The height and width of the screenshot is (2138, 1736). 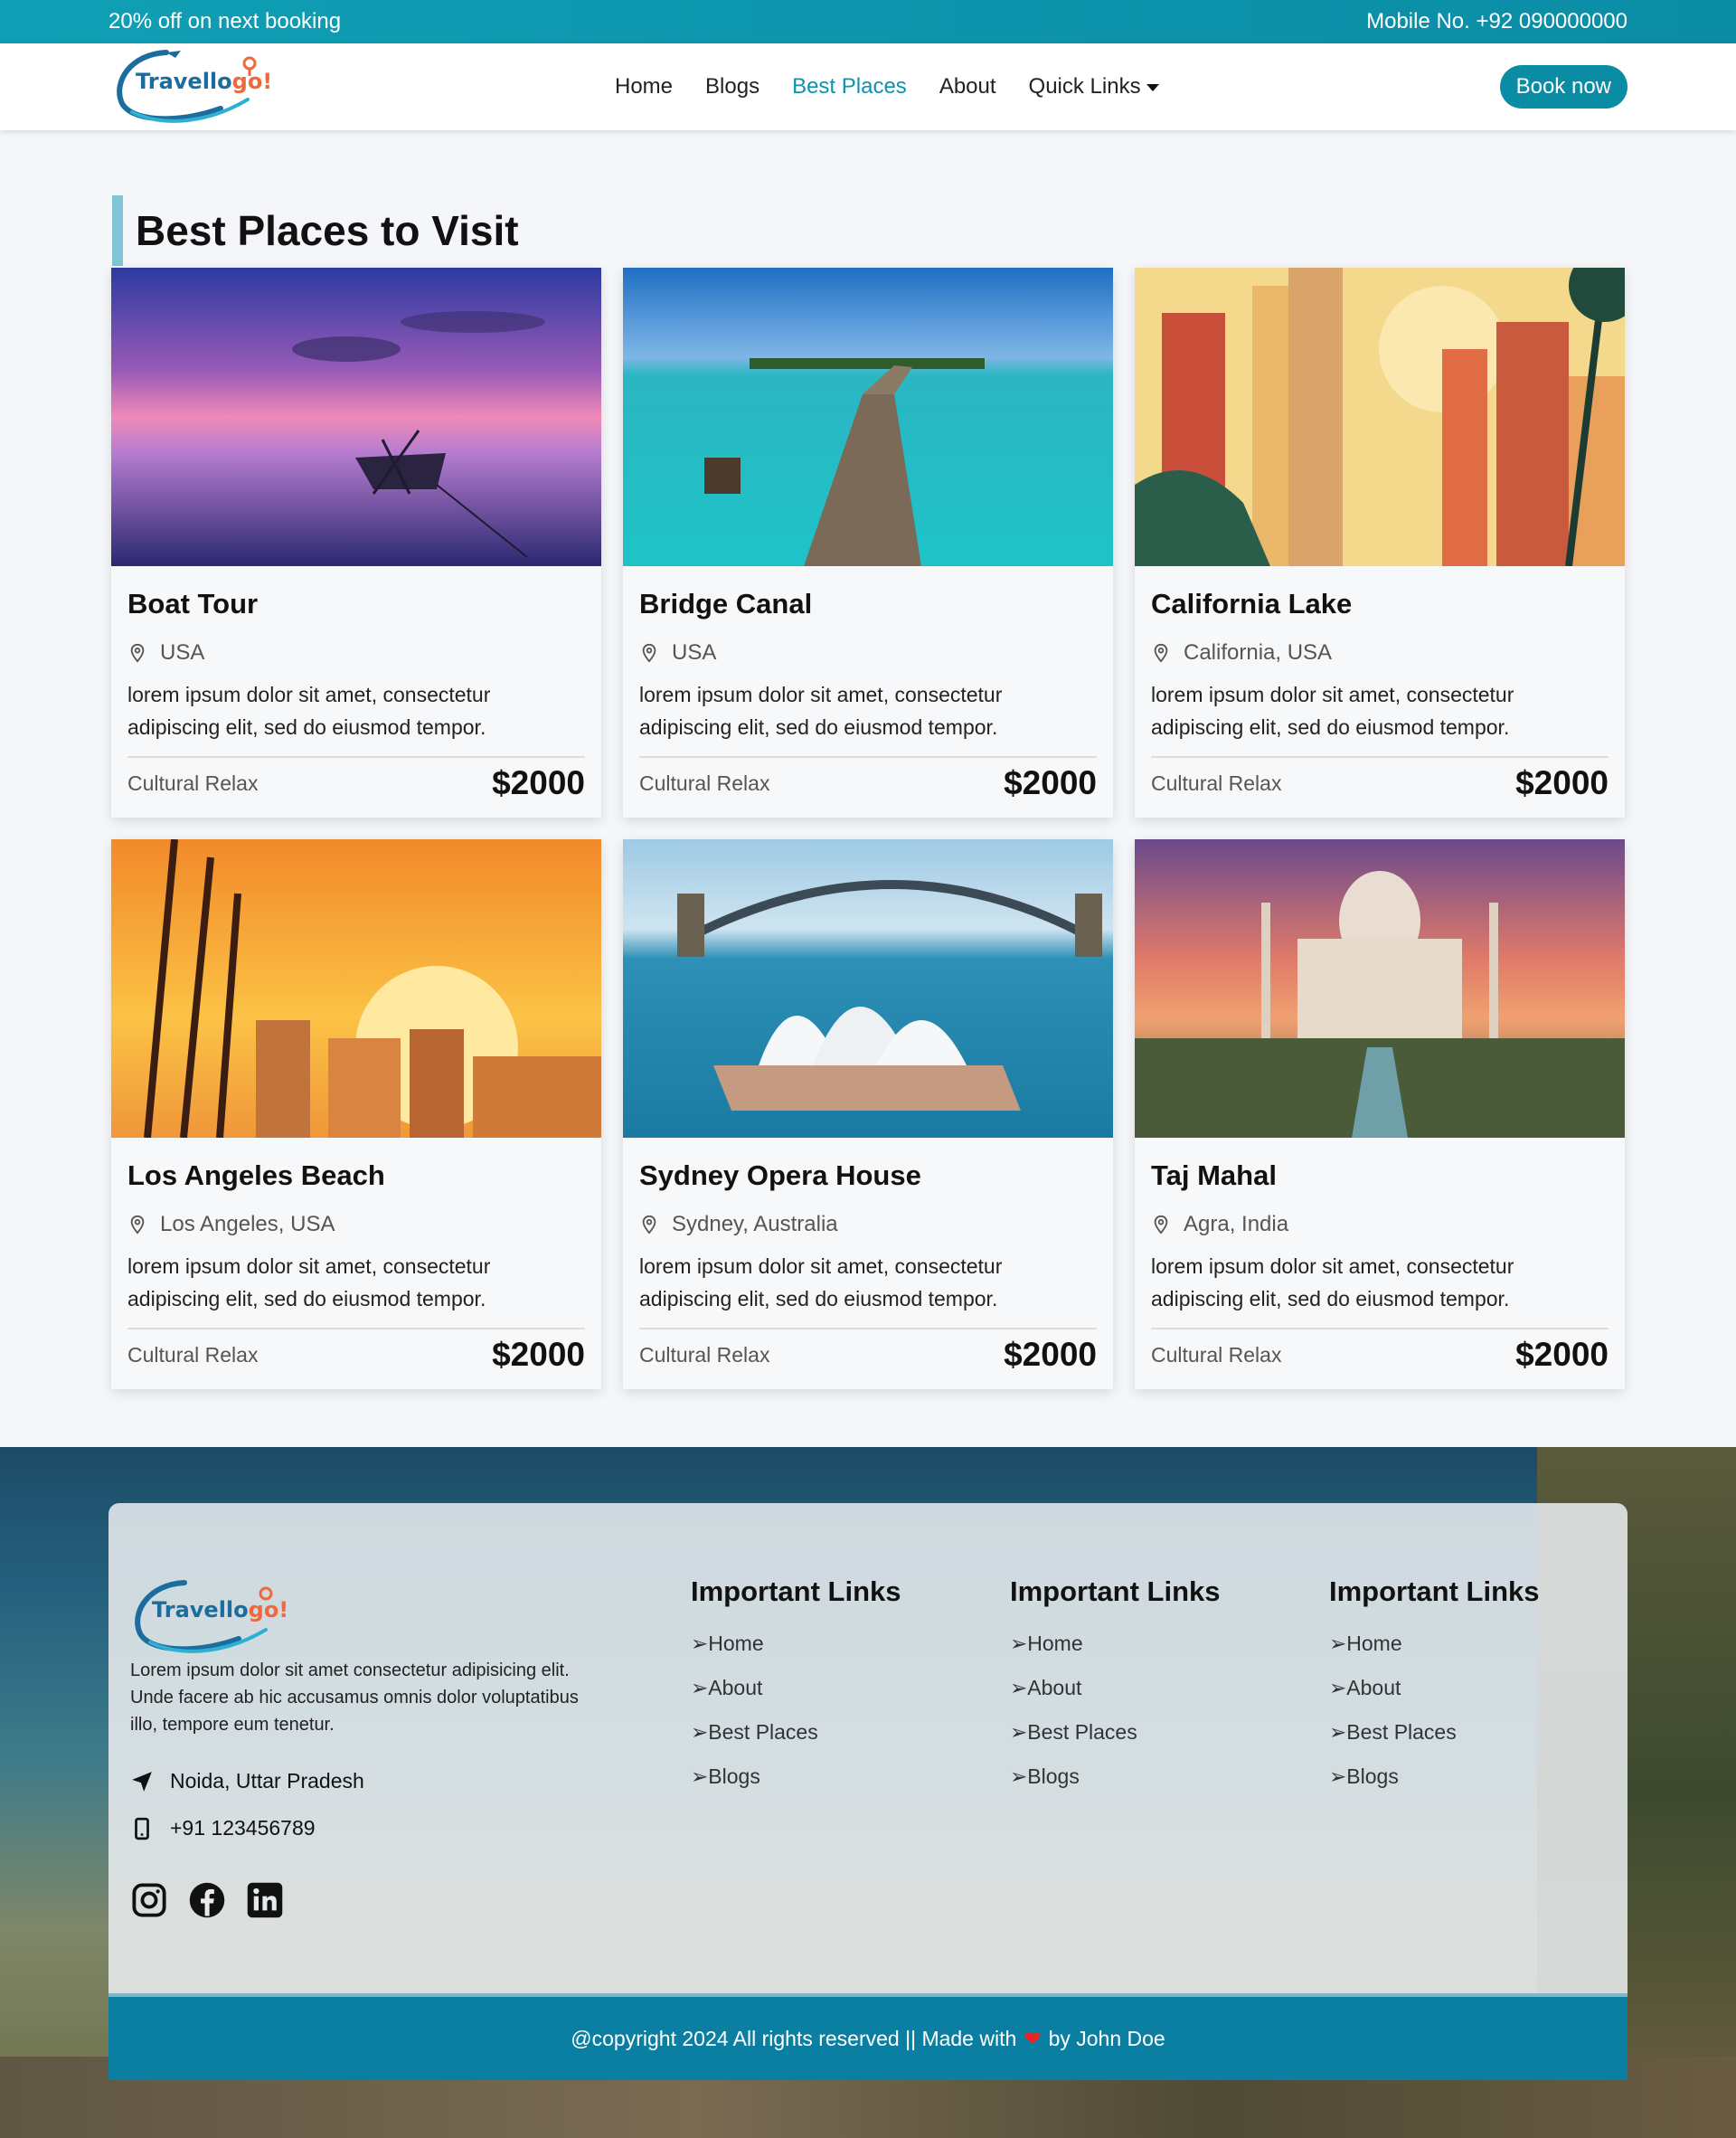 What do you see at coordinates (1084, 86) in the screenshot?
I see `quick-links-label: Quick Links` at bounding box center [1084, 86].